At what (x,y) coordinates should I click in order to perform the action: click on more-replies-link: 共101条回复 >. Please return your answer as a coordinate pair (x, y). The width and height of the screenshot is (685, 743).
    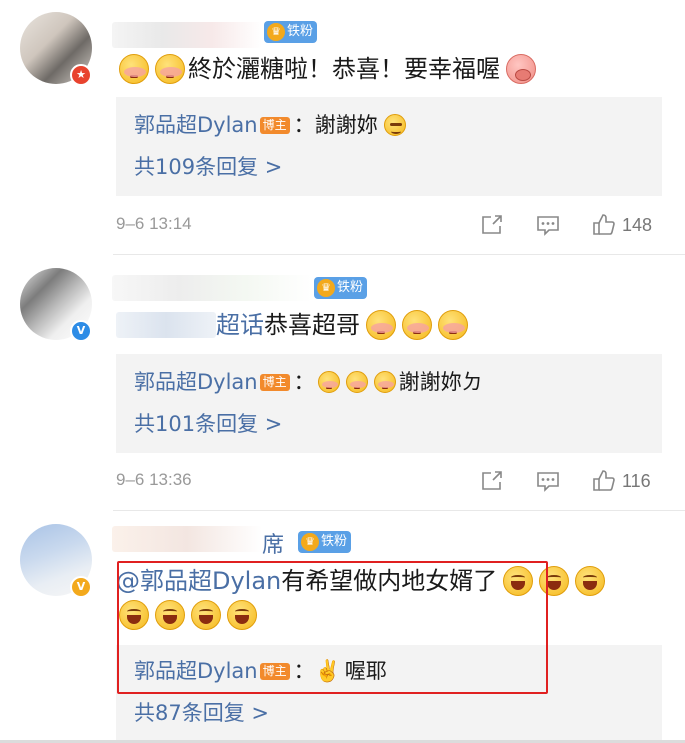
    Looking at the image, I should click on (208, 424).